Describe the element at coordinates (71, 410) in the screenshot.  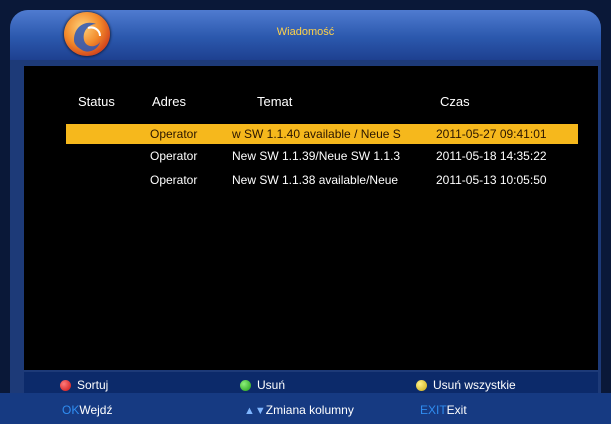
I see `ok-key: OK` at that location.